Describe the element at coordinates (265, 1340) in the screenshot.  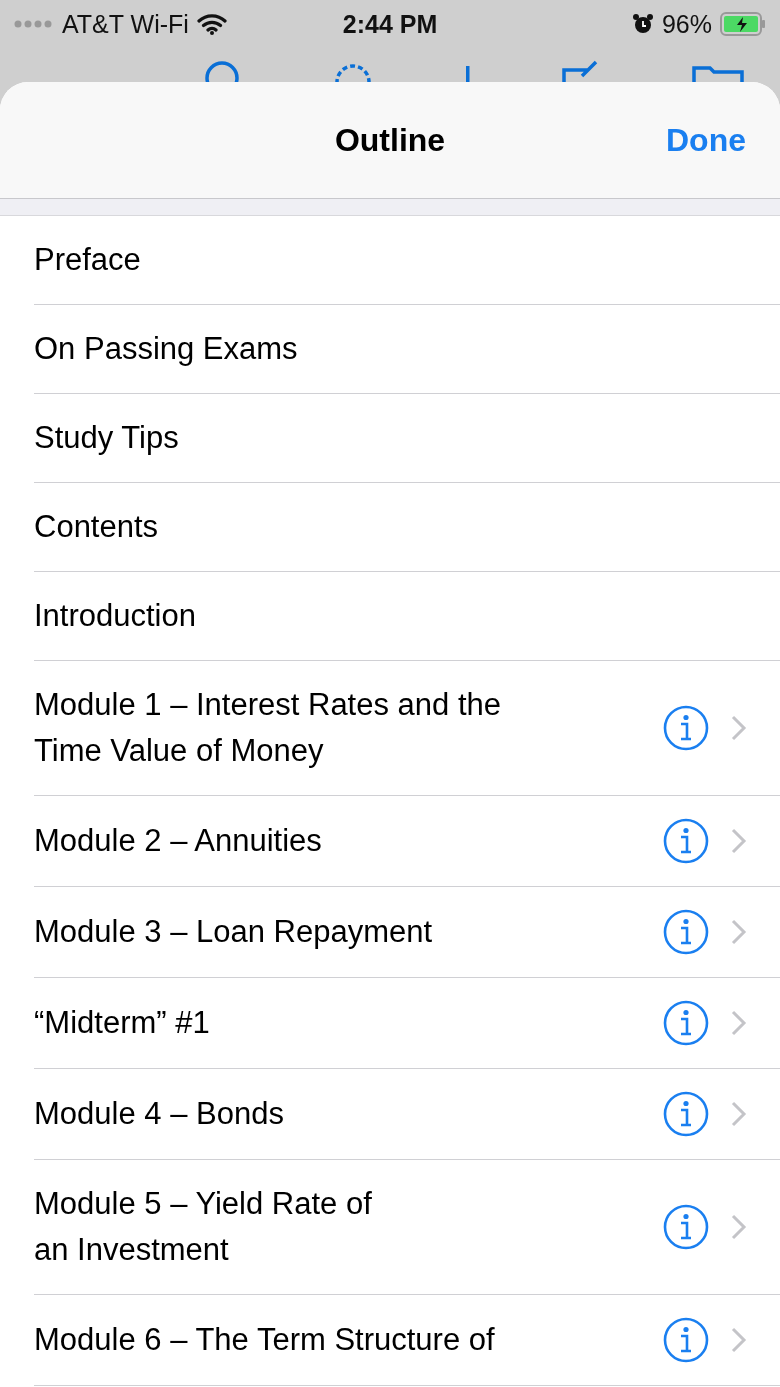
I see `item-title: Module 6 – The Term Structure of` at that location.